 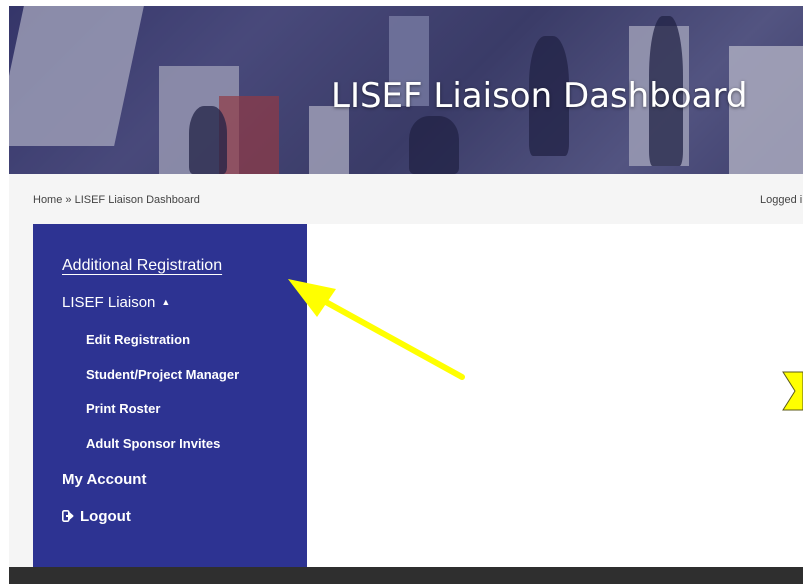 I want to click on breadcrumb: Home » LISEF Liaison Dashboard, so click(x=116, y=200).